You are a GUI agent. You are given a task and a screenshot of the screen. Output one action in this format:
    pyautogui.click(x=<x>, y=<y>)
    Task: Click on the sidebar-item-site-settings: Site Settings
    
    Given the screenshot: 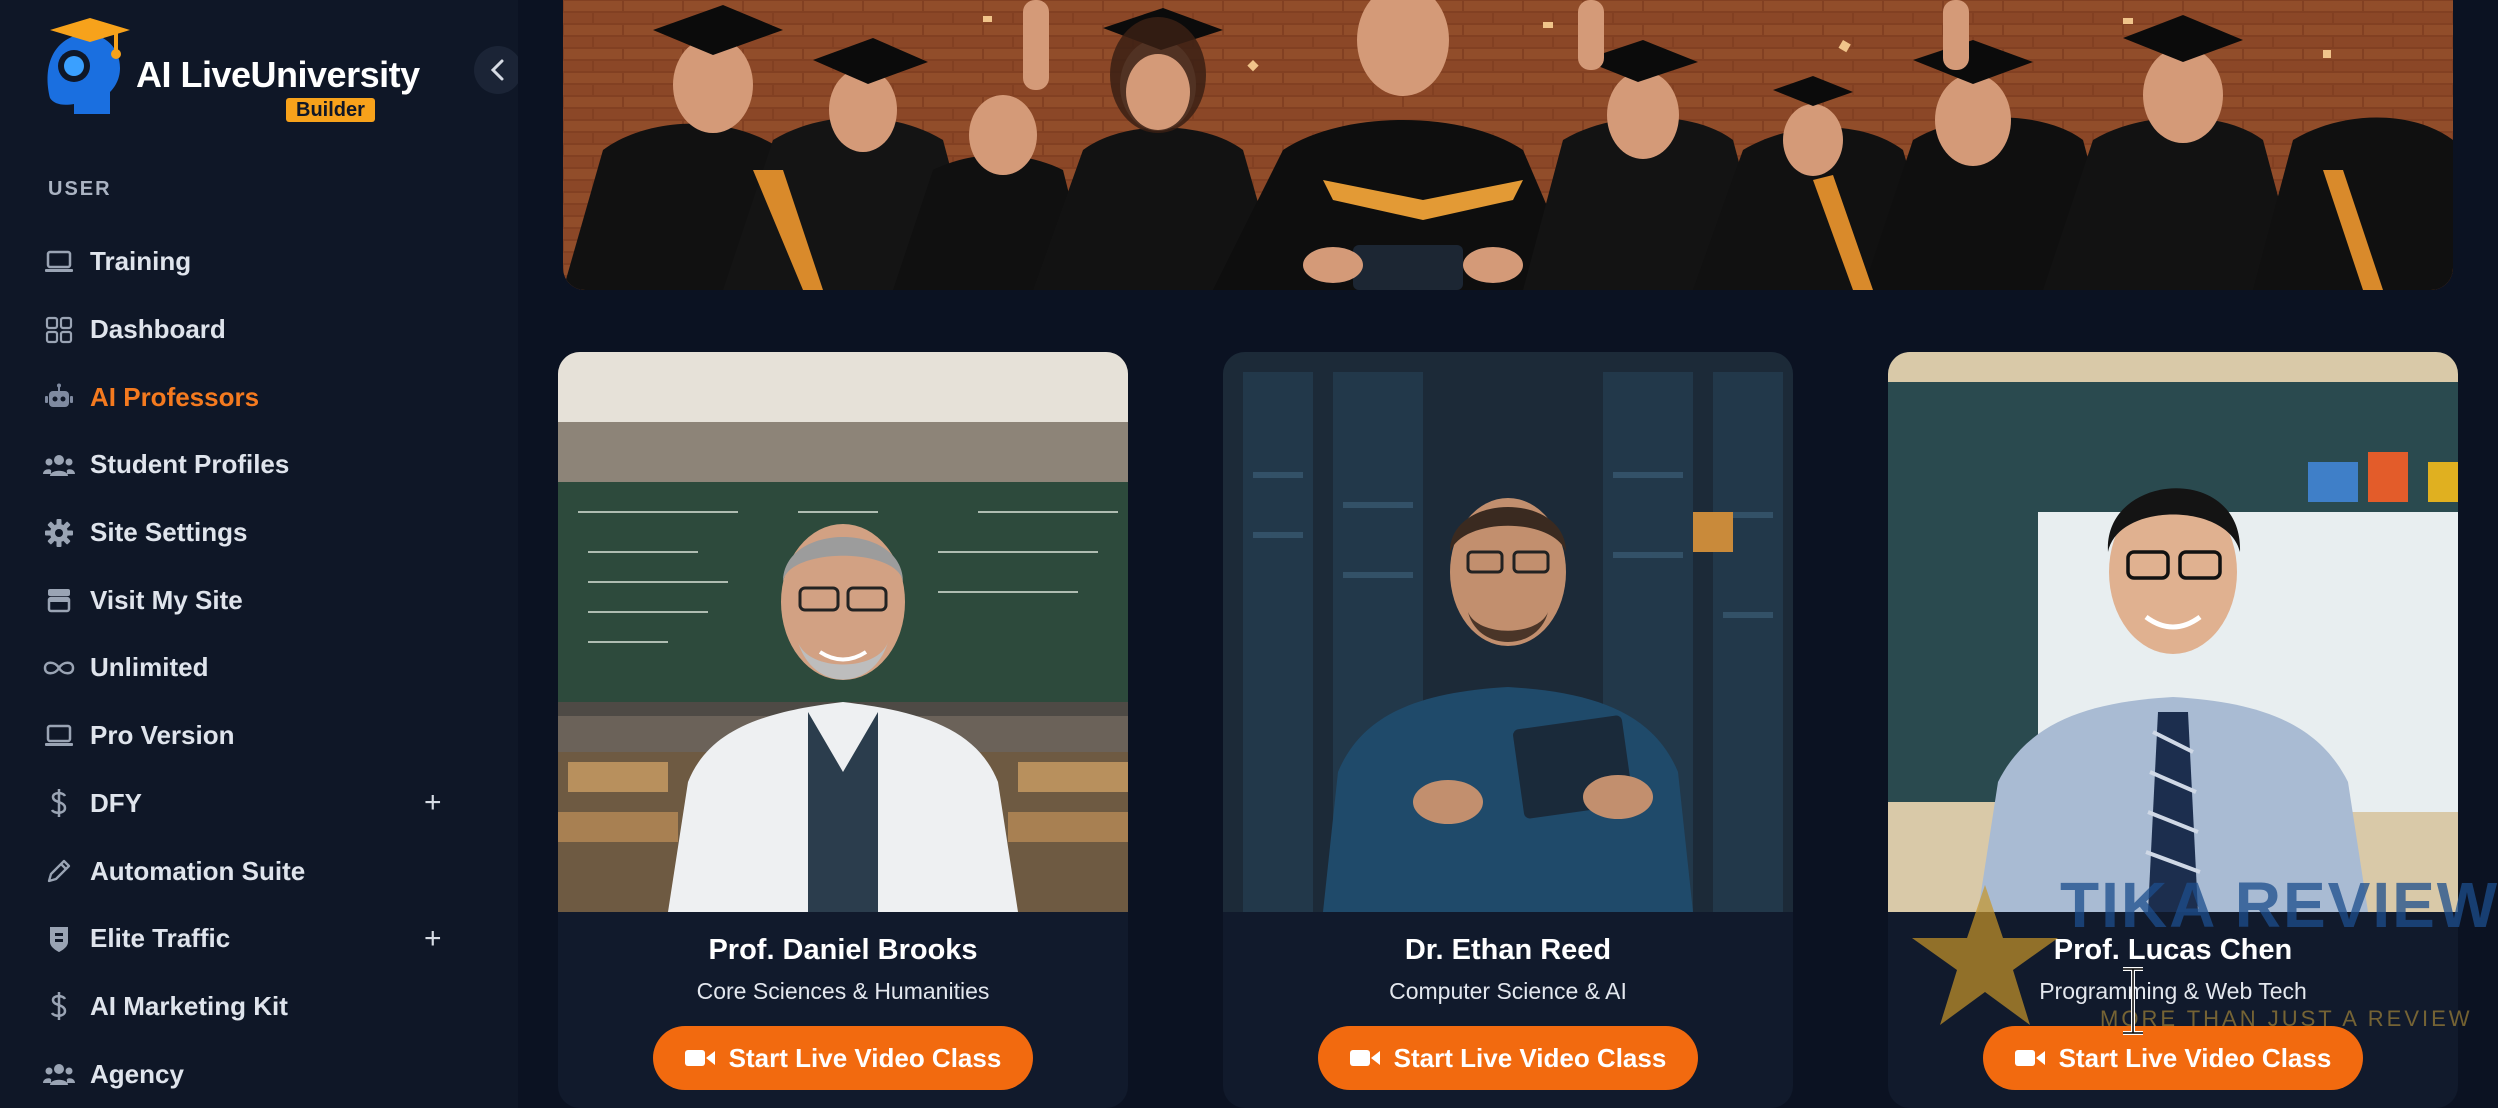 What is the action you would take?
    pyautogui.click(x=259, y=533)
    